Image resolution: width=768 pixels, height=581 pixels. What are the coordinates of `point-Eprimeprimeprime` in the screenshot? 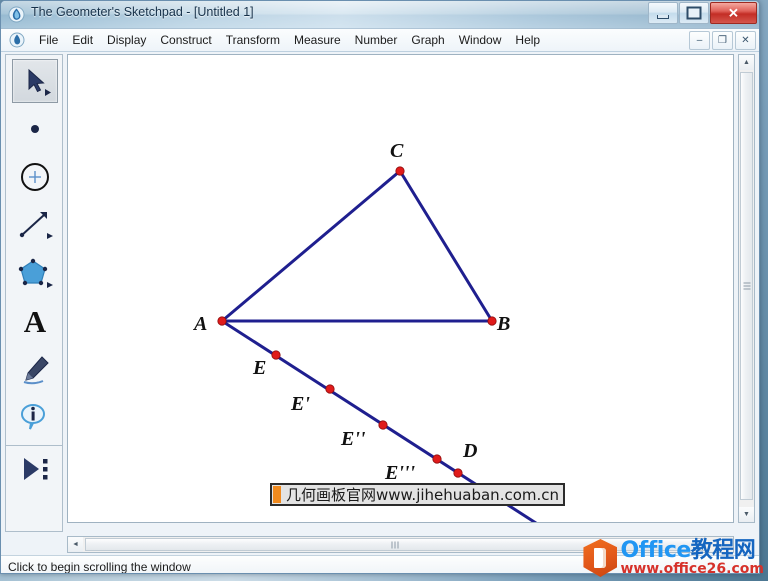 It's located at (437, 459).